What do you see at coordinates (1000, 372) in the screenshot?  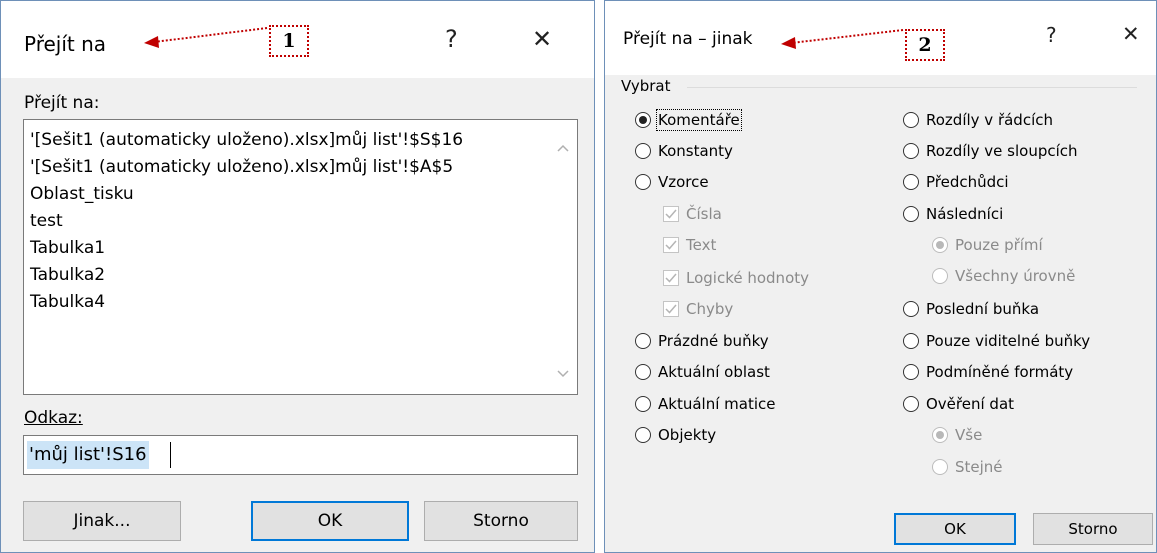 I see `radio-conditional-formats-label: Podmíněné formáty` at bounding box center [1000, 372].